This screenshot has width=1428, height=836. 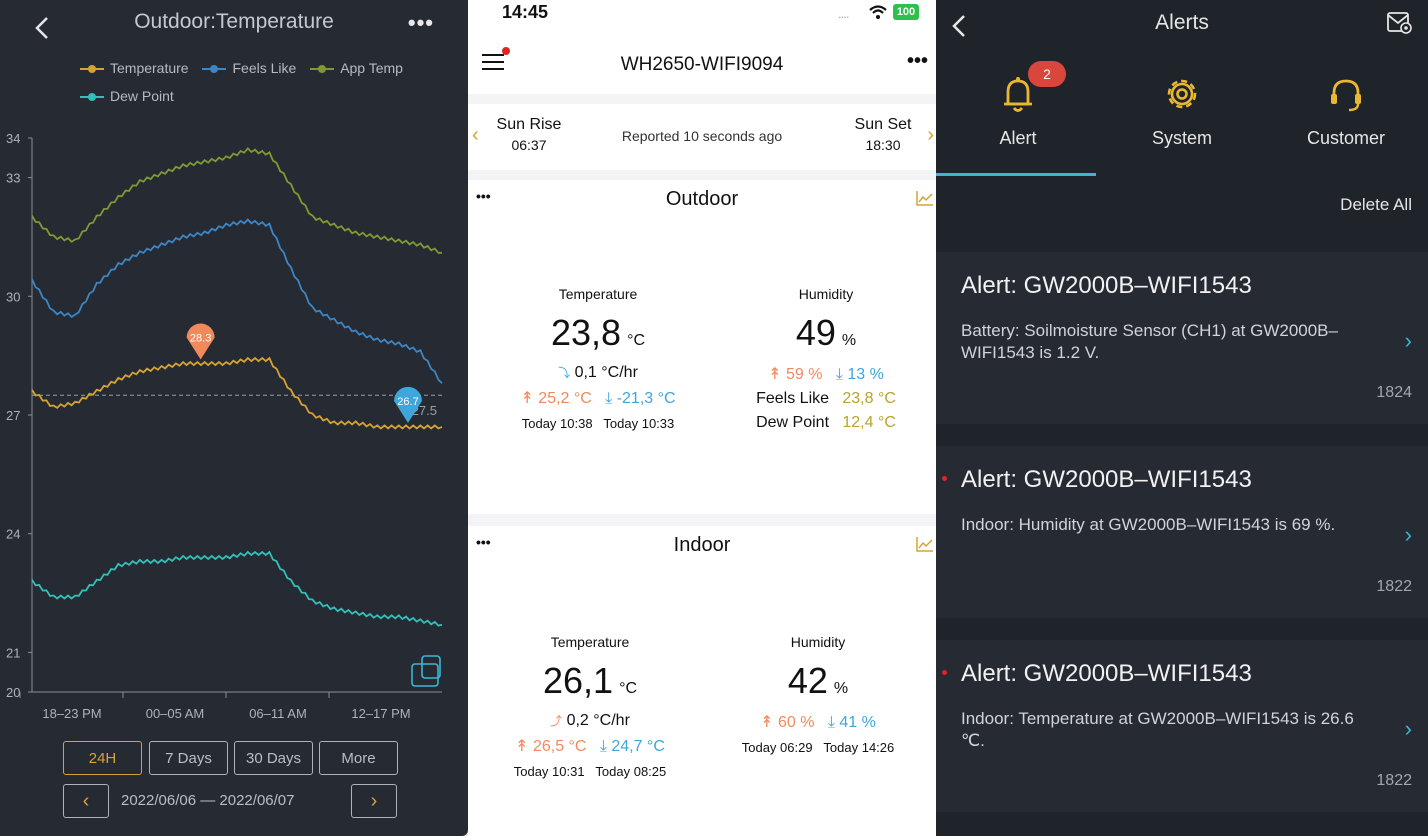 I want to click on outdoor-chart-icon, so click(x=925, y=200).